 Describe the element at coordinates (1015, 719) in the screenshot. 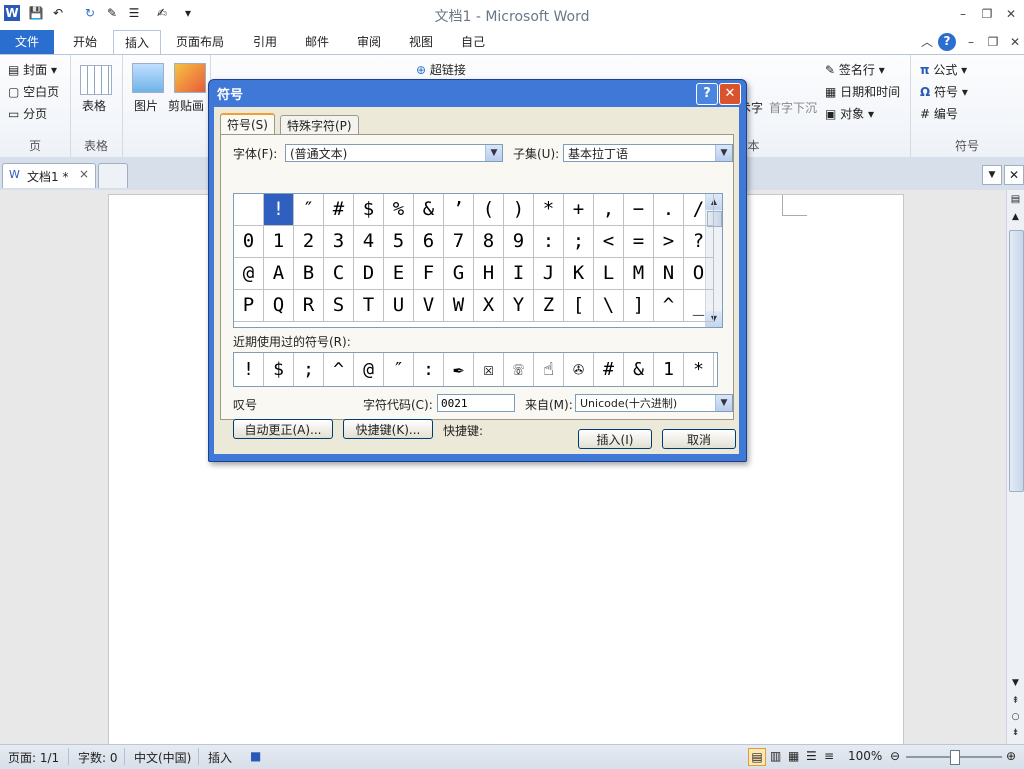

I see `browse-object-icon: ○` at that location.